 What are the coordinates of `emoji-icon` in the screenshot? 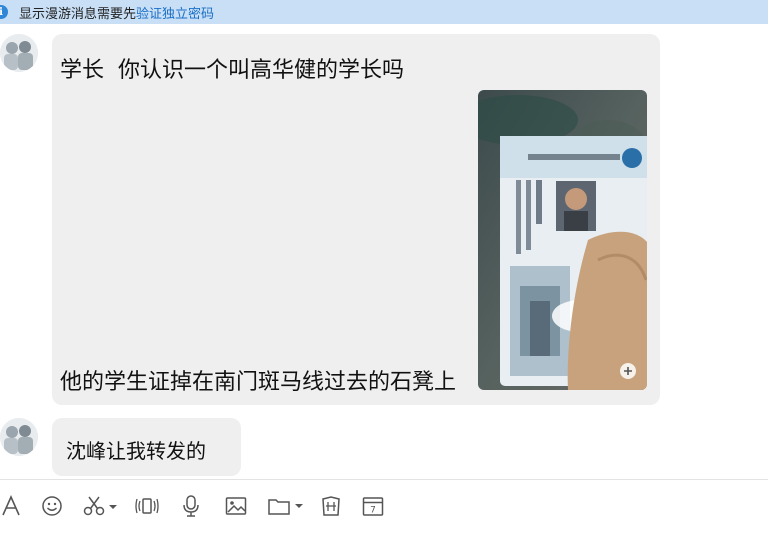 It's located at (52, 506).